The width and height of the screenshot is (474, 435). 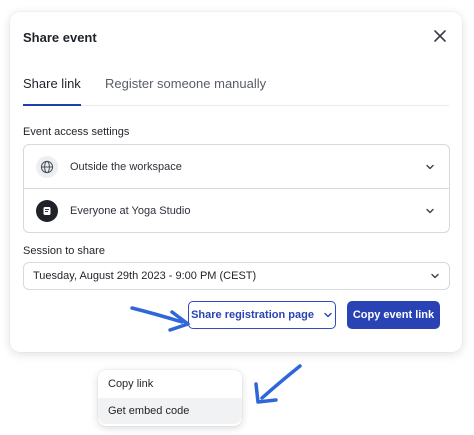 I want to click on access-settings-label: Event access settings, so click(x=76, y=132).